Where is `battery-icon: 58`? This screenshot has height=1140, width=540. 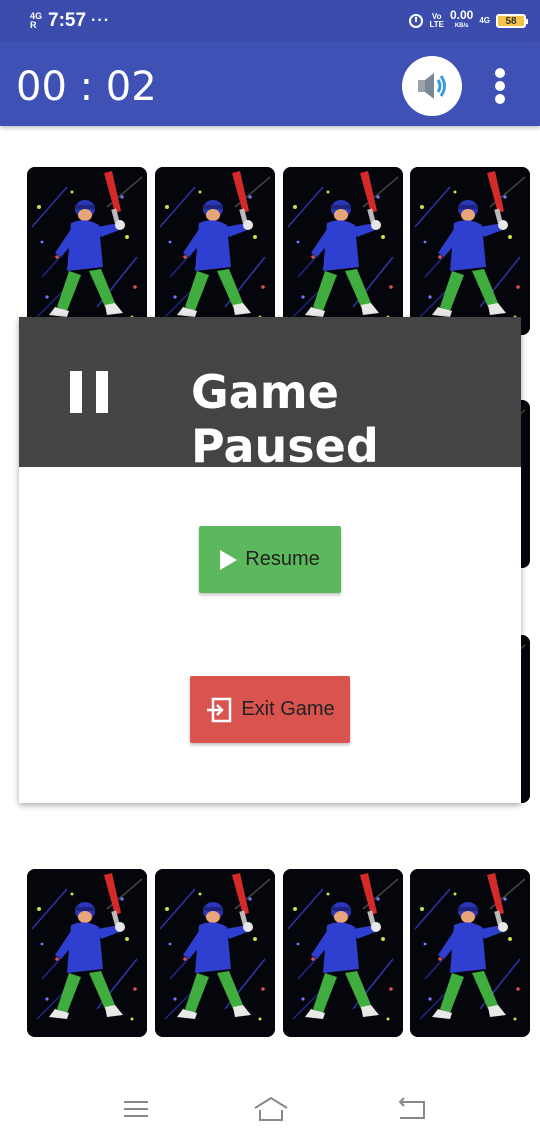 battery-icon: 58 is located at coordinates (512, 21).